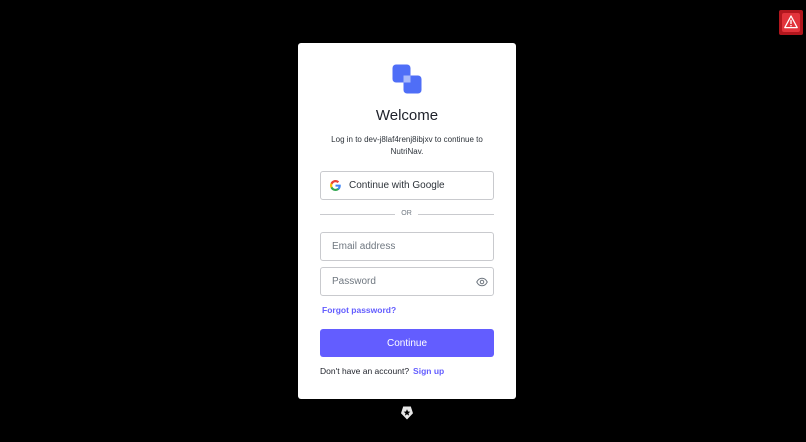 This screenshot has width=806, height=442. I want to click on email-field, so click(407, 246).